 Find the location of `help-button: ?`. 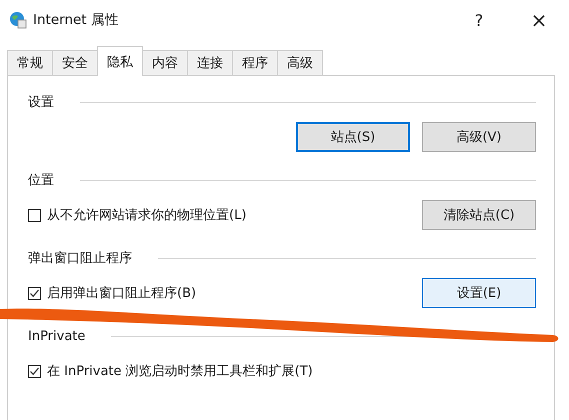

help-button: ? is located at coordinates (479, 20).